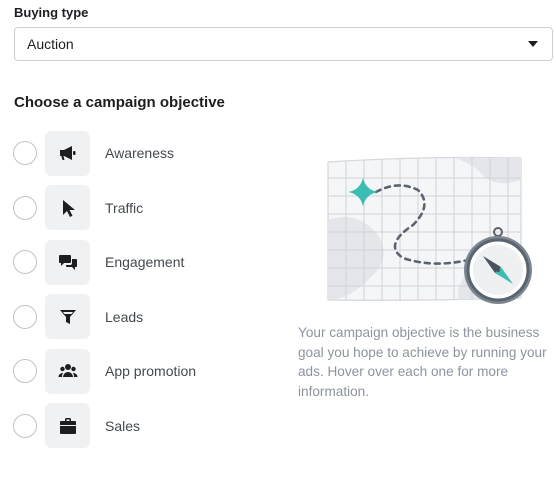 The width and height of the screenshot is (556, 480). What do you see at coordinates (148, 317) in the screenshot?
I see `objective-leads: Leads` at bounding box center [148, 317].